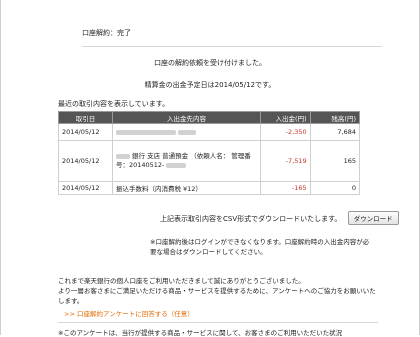 This screenshot has width=420, height=337. What do you see at coordinates (285, 117) in the screenshot?
I see `col-amount-header: 入出金(円)` at bounding box center [285, 117].